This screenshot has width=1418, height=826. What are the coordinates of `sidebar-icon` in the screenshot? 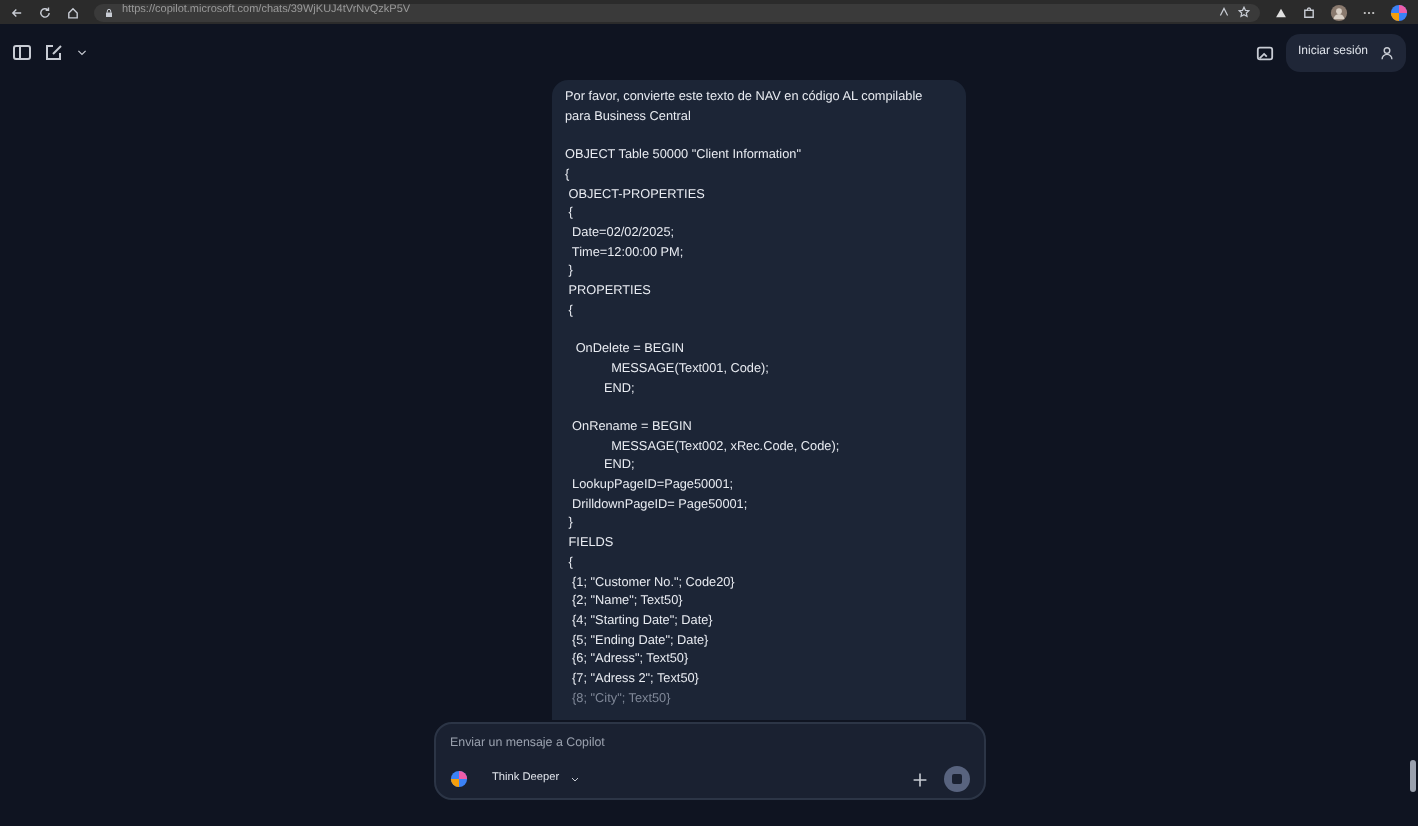 It's located at (22, 52).